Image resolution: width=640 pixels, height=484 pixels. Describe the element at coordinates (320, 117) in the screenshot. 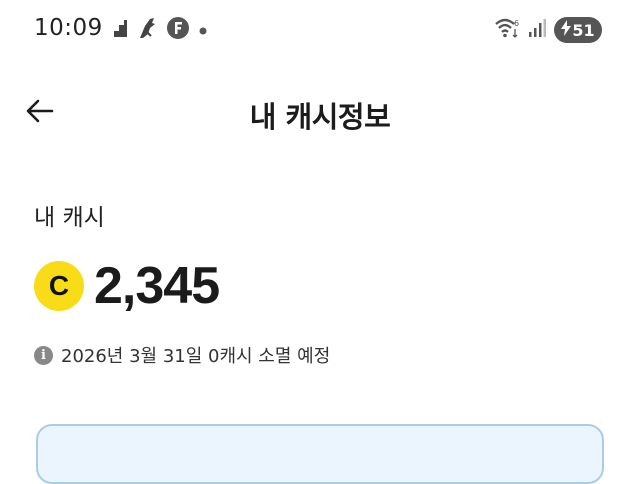

I see `page-title: 내 캐시정보` at that location.